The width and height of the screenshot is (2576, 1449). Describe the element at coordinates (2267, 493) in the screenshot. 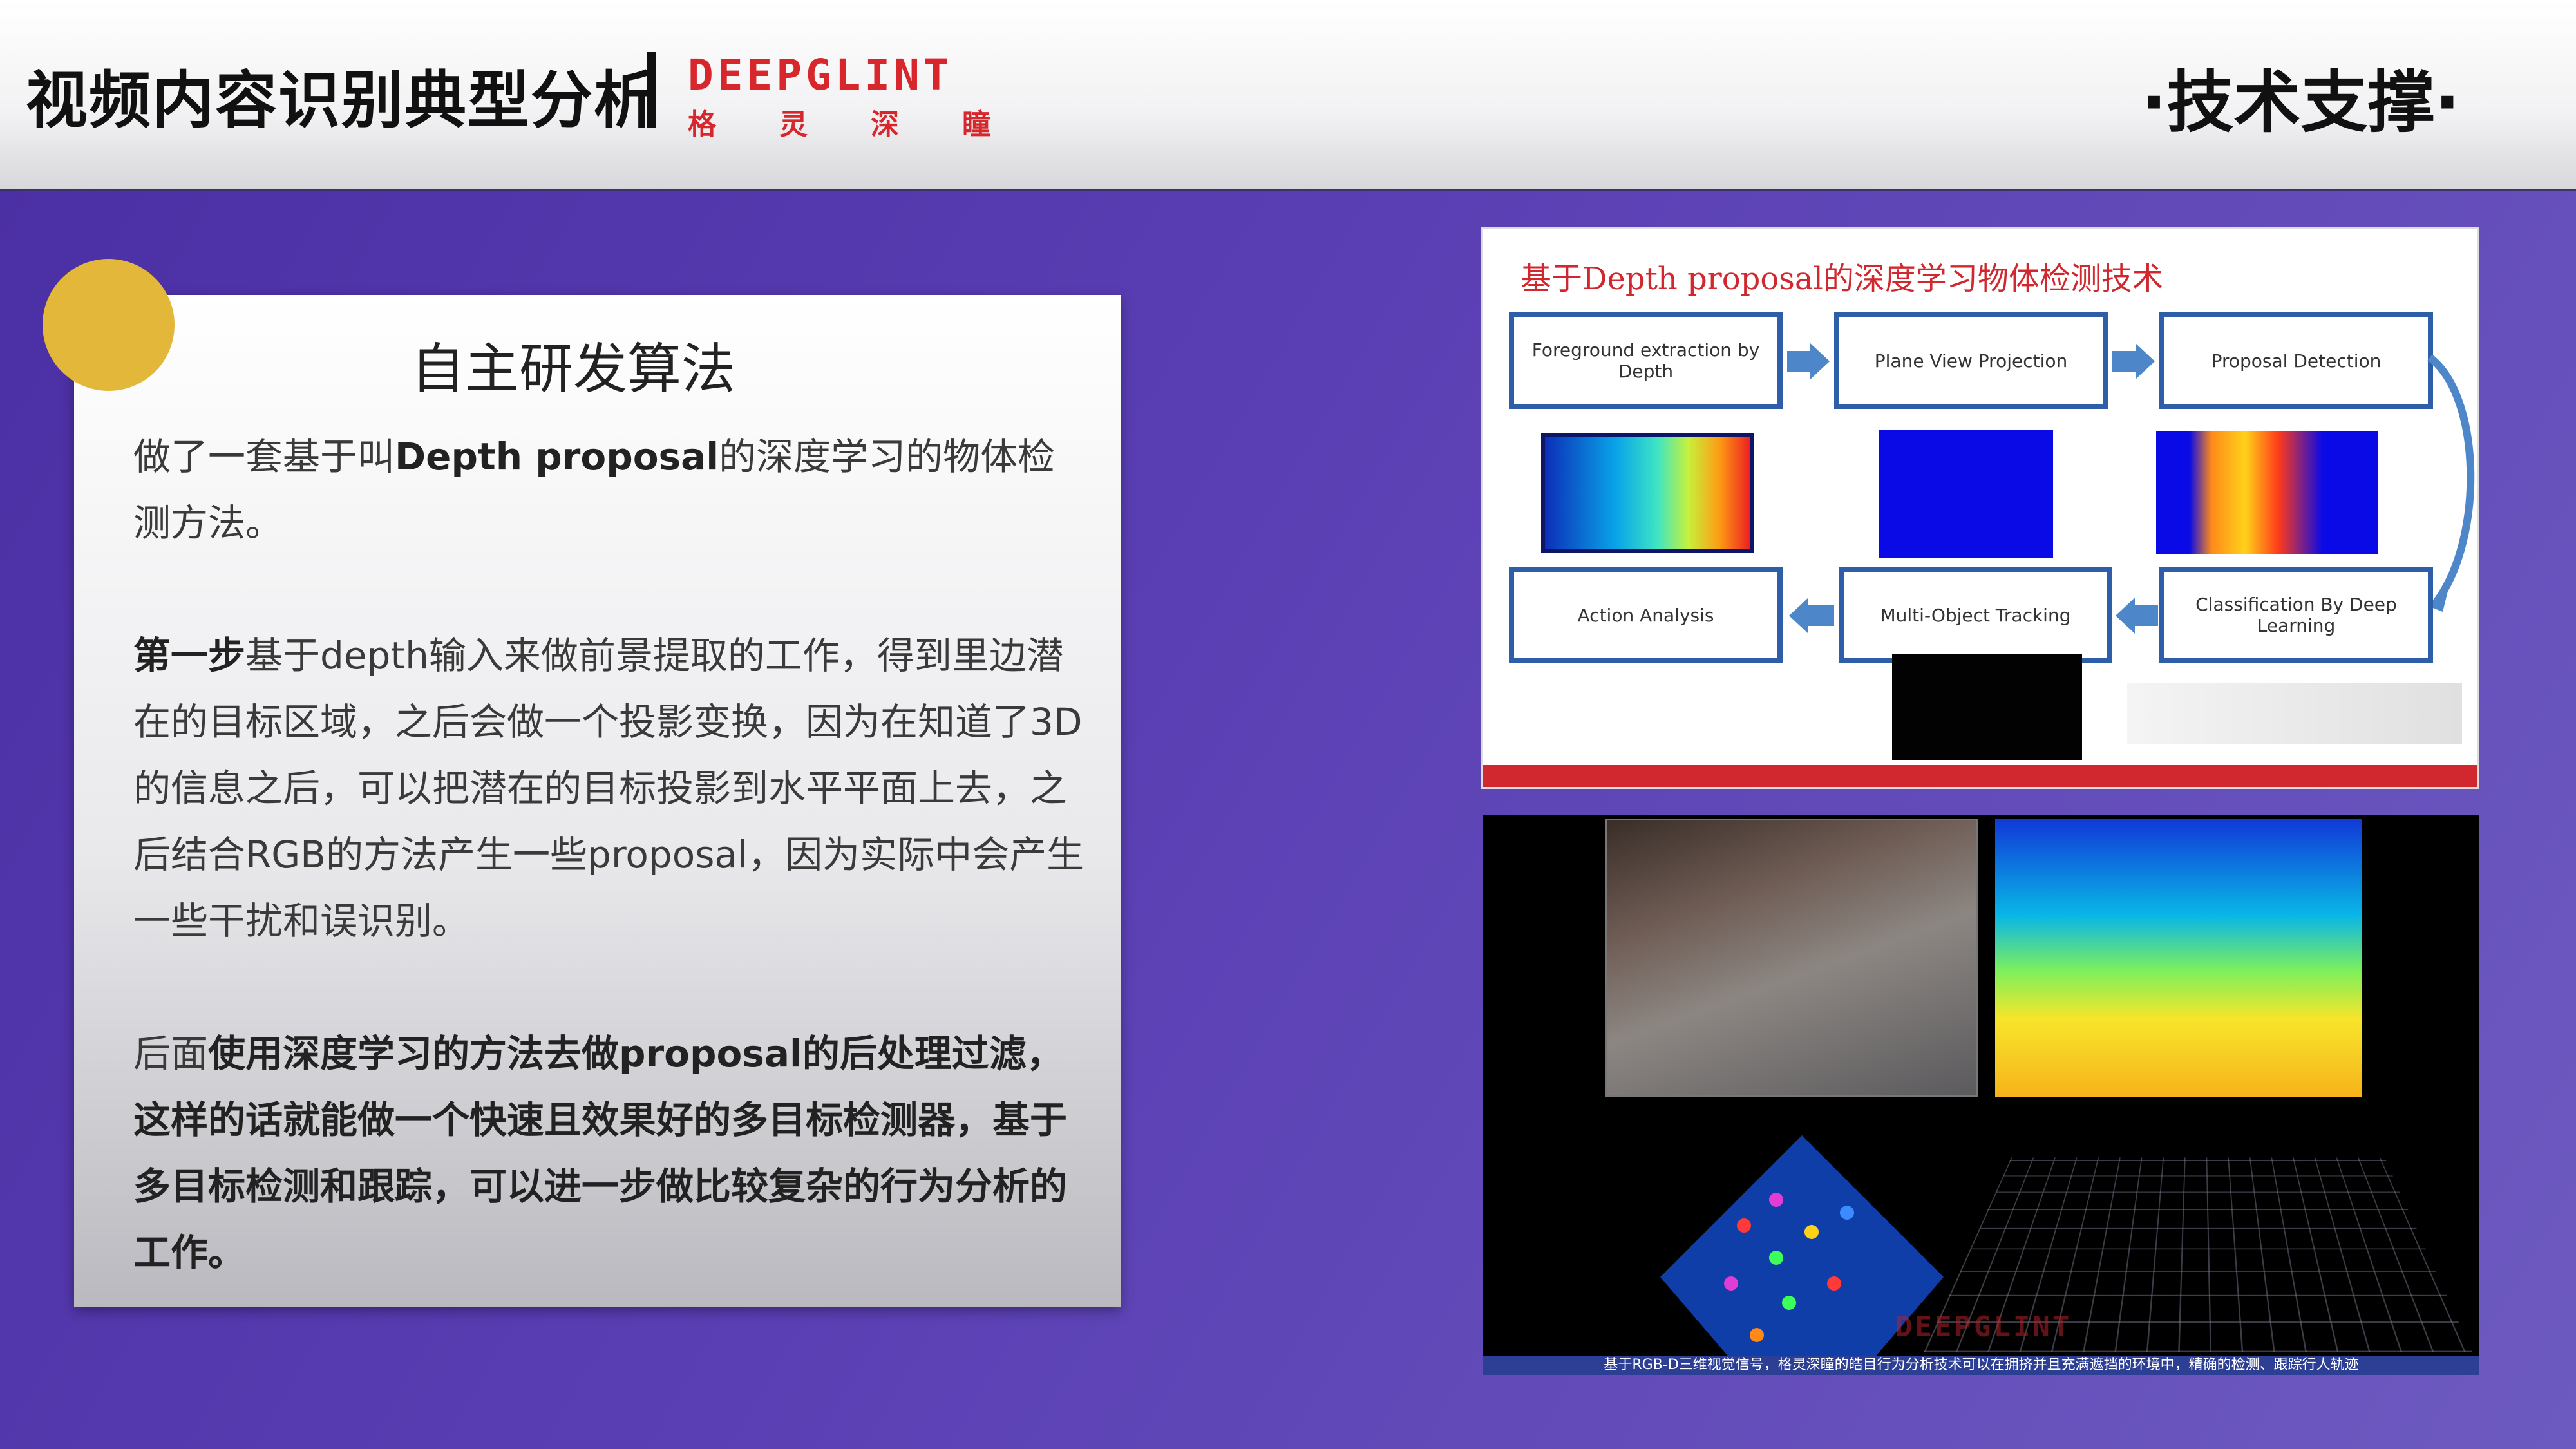

I see `proposal-thumbnail` at that location.